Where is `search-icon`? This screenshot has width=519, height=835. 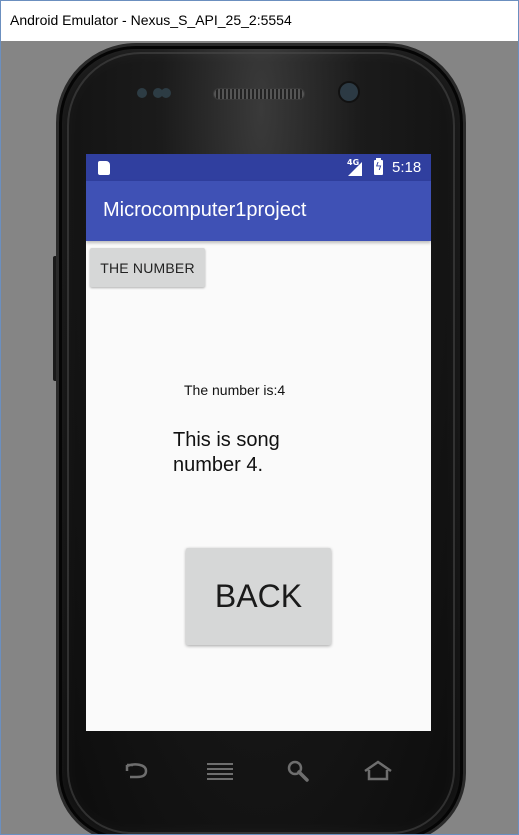
search-icon is located at coordinates (299, 771).